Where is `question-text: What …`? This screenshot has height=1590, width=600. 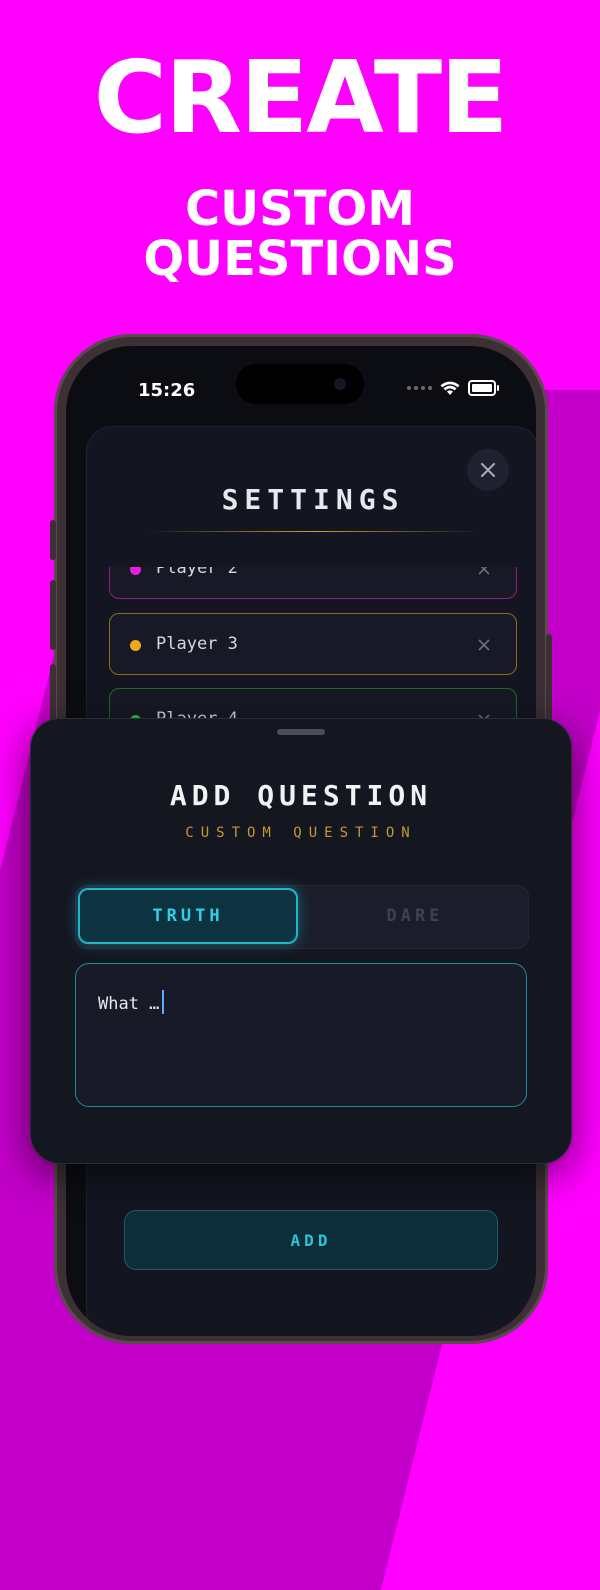 question-text: What … is located at coordinates (131, 1002).